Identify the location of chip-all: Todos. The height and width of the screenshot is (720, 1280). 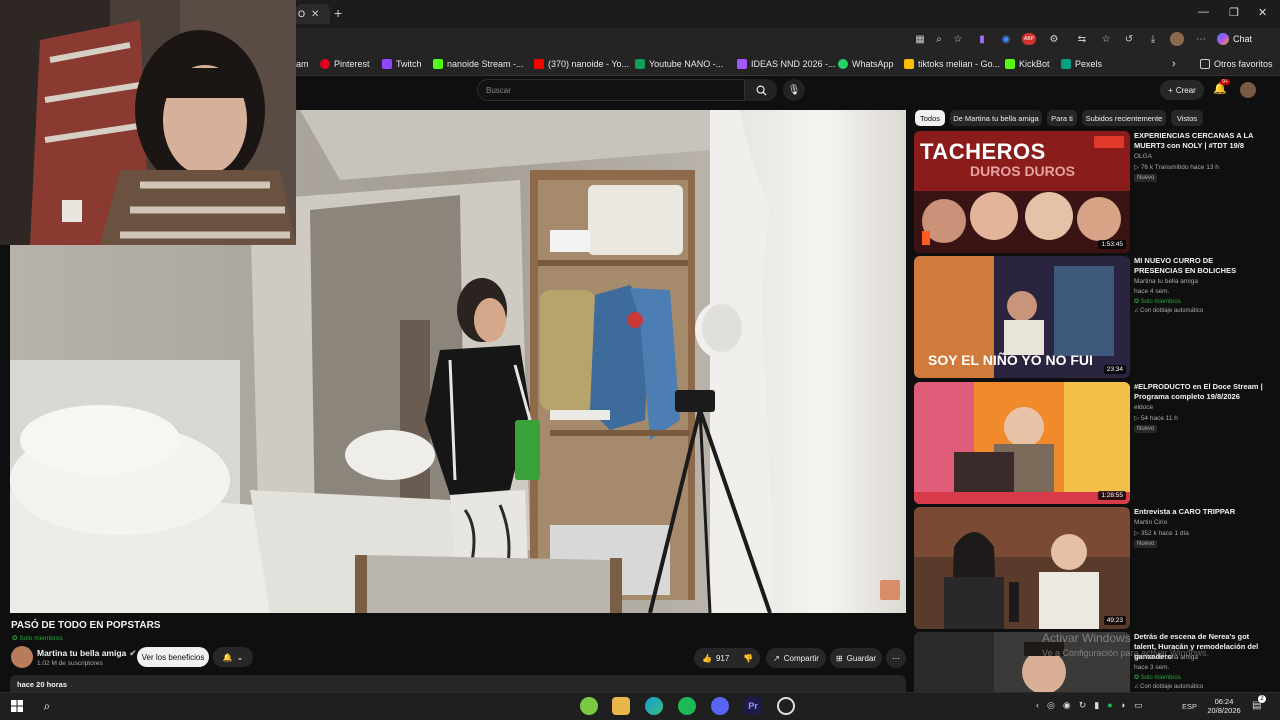
(930, 118).